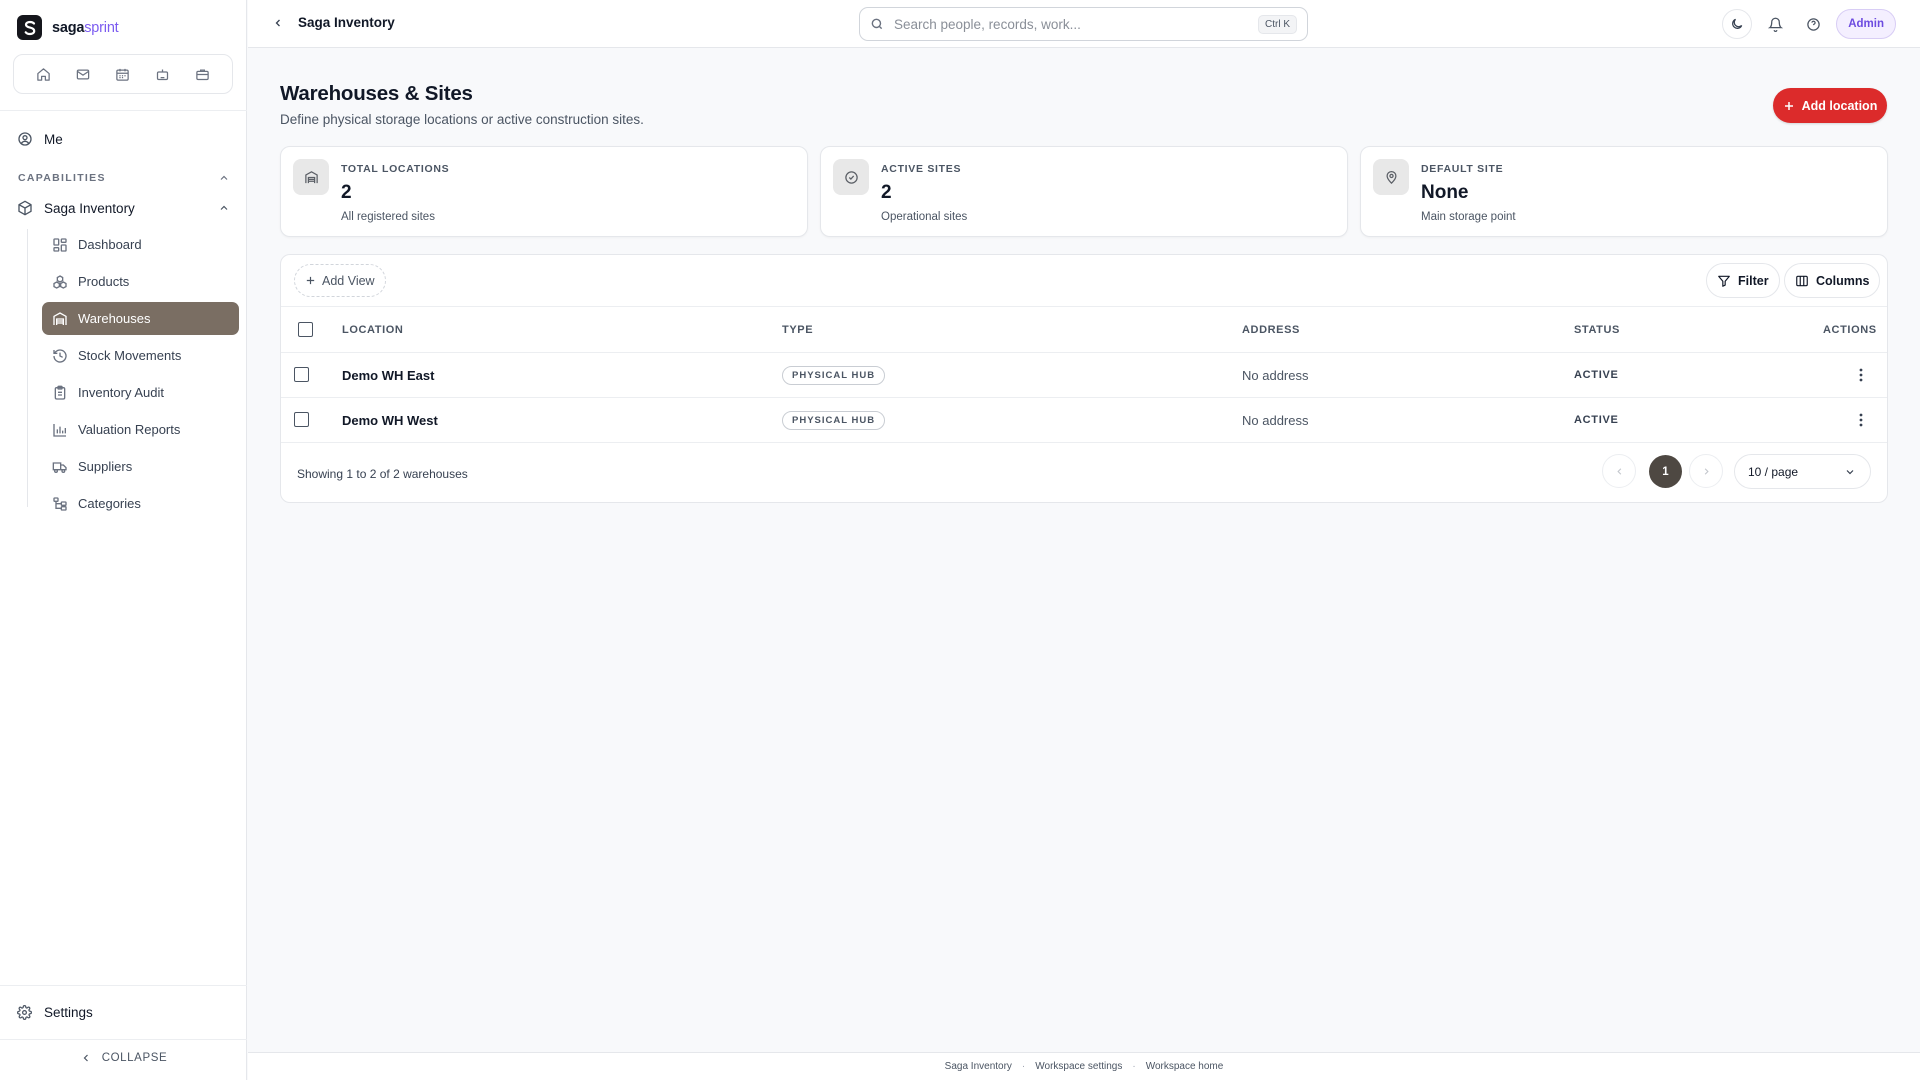 The width and height of the screenshot is (1920, 1080). What do you see at coordinates (140, 503) in the screenshot?
I see `sidebar-item-categories: Categories` at bounding box center [140, 503].